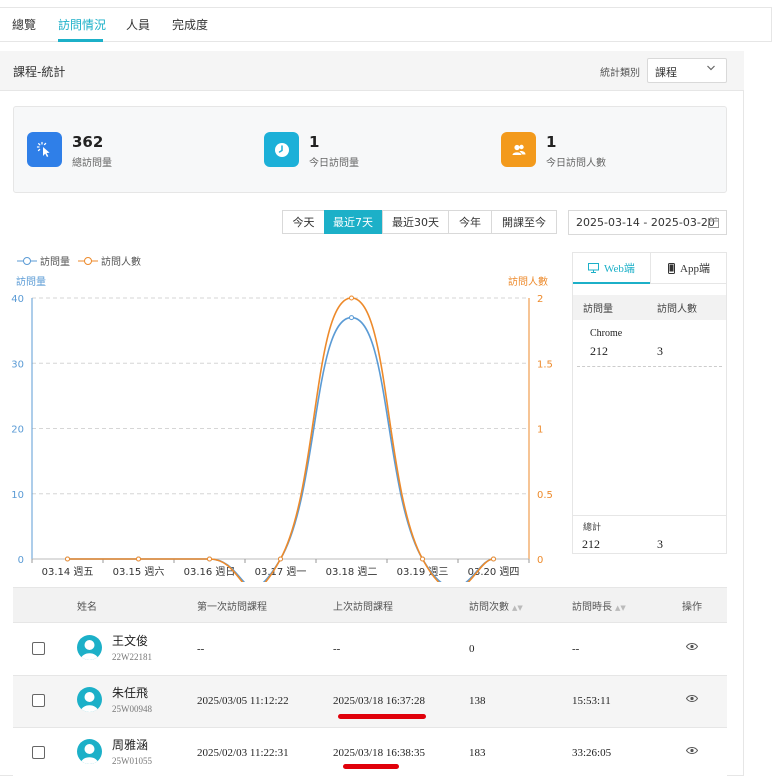  What do you see at coordinates (370, 149) in the screenshot?
I see `summary-cards` at bounding box center [370, 149].